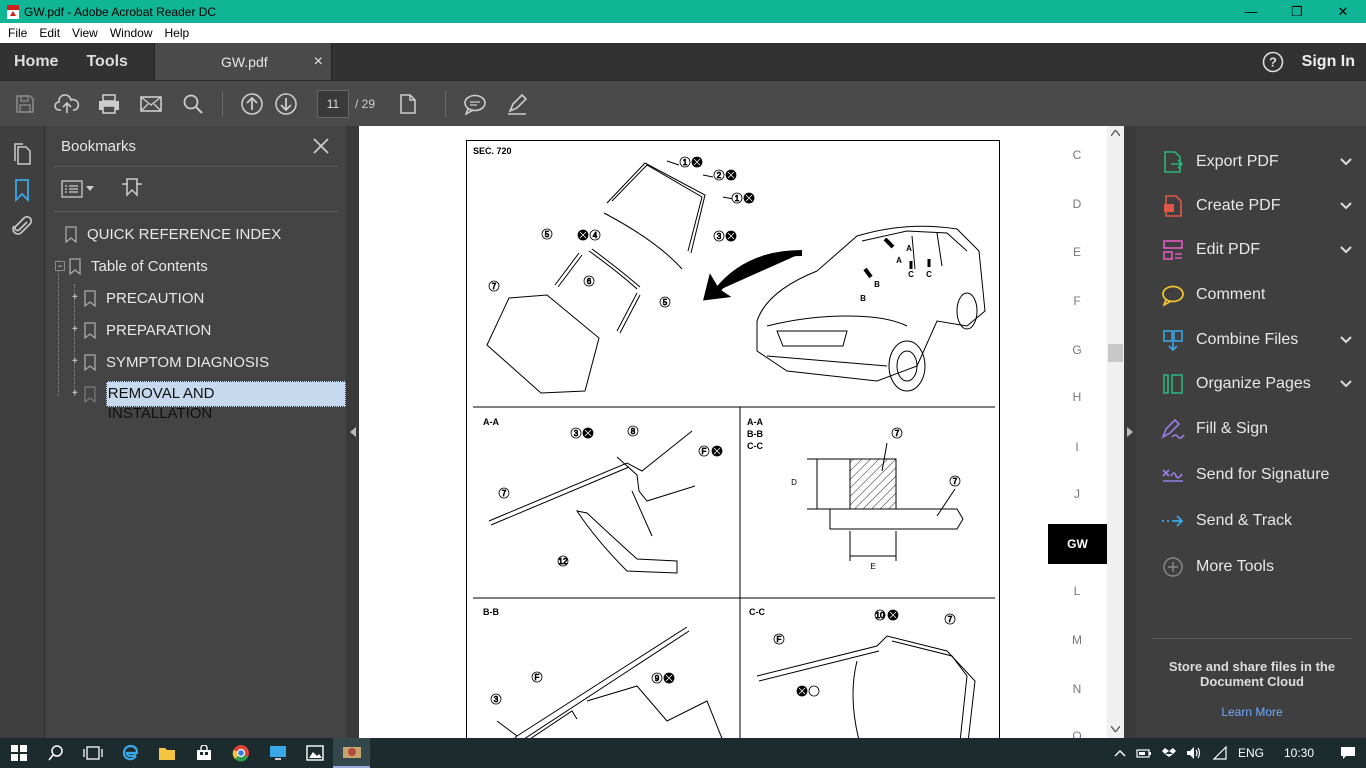  I want to click on save-icon, so click(25, 103).